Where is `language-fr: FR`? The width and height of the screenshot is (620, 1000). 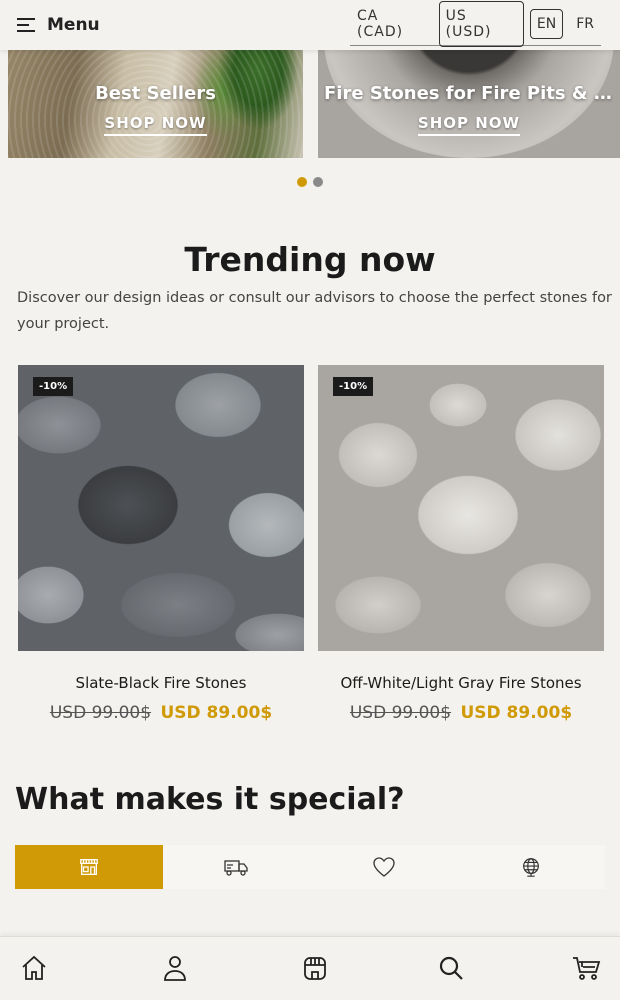 language-fr: FR is located at coordinates (585, 24).